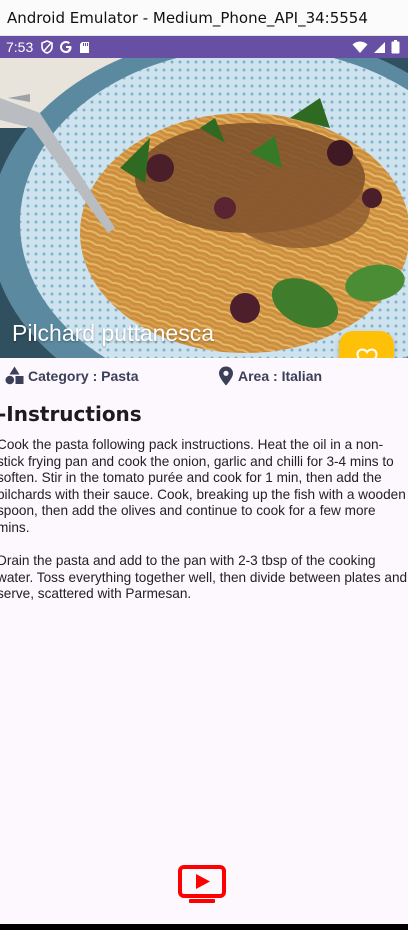 The image size is (408, 930). What do you see at coordinates (226, 376) in the screenshot?
I see `location-pin-icon` at bounding box center [226, 376].